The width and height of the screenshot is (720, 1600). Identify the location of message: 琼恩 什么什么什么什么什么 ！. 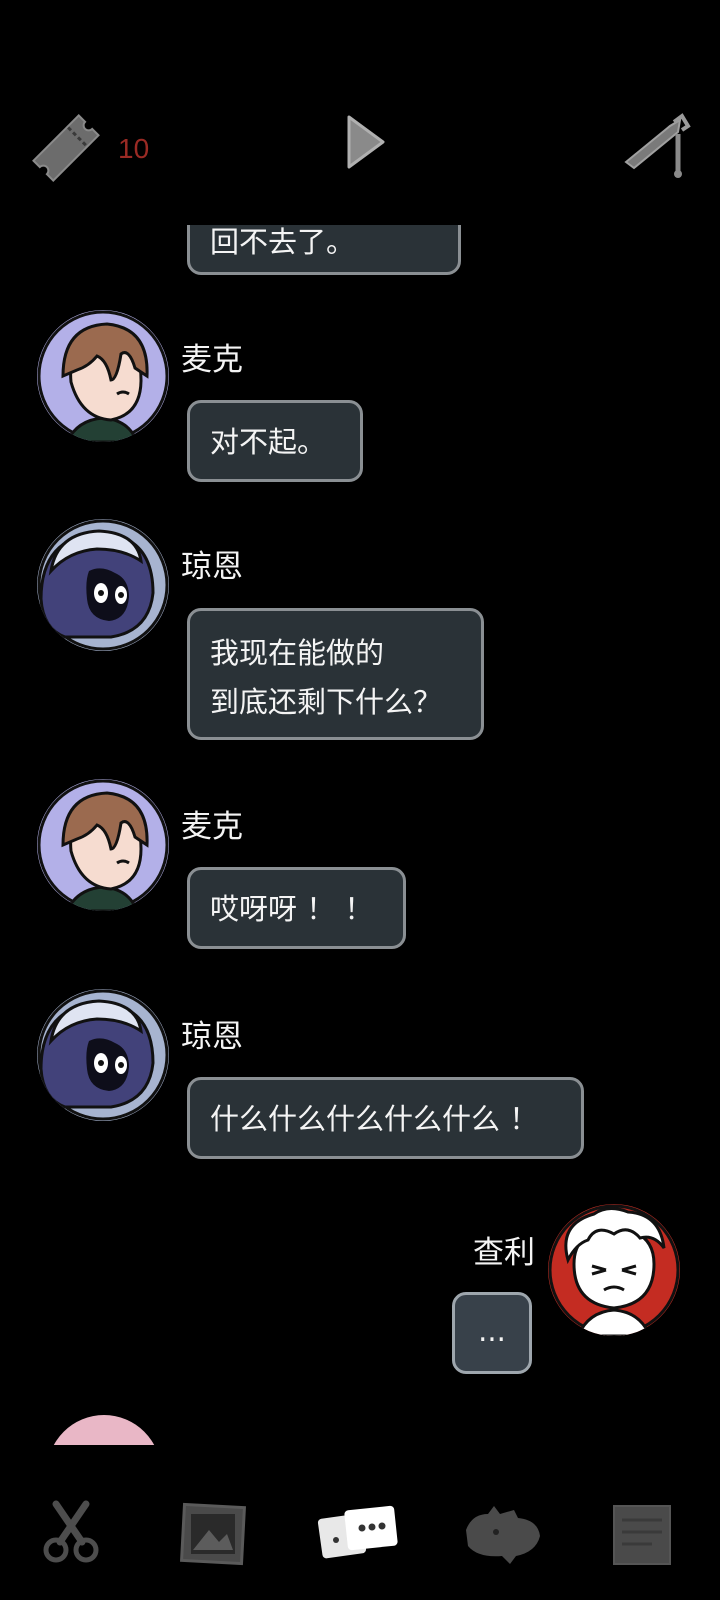
(360, 1079).